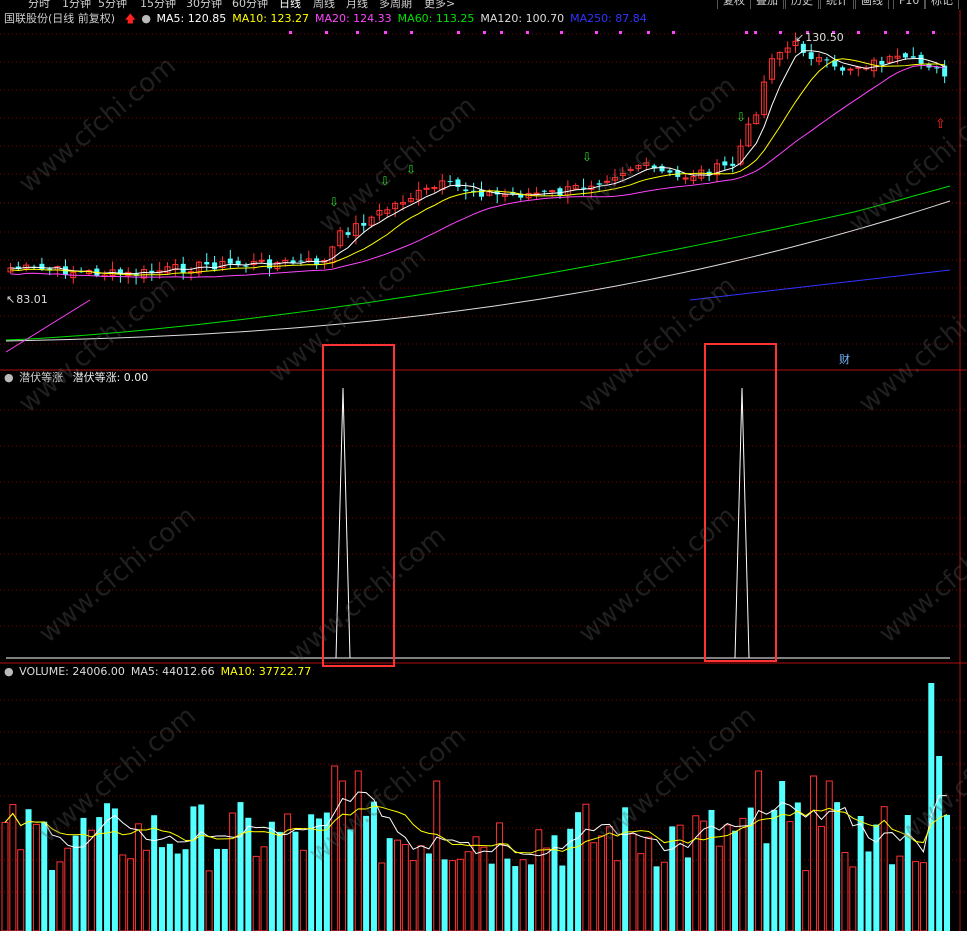 The width and height of the screenshot is (967, 931). What do you see at coordinates (522, 18) in the screenshot?
I see `ma-legend-item-4: MA120: 100.70` at bounding box center [522, 18].